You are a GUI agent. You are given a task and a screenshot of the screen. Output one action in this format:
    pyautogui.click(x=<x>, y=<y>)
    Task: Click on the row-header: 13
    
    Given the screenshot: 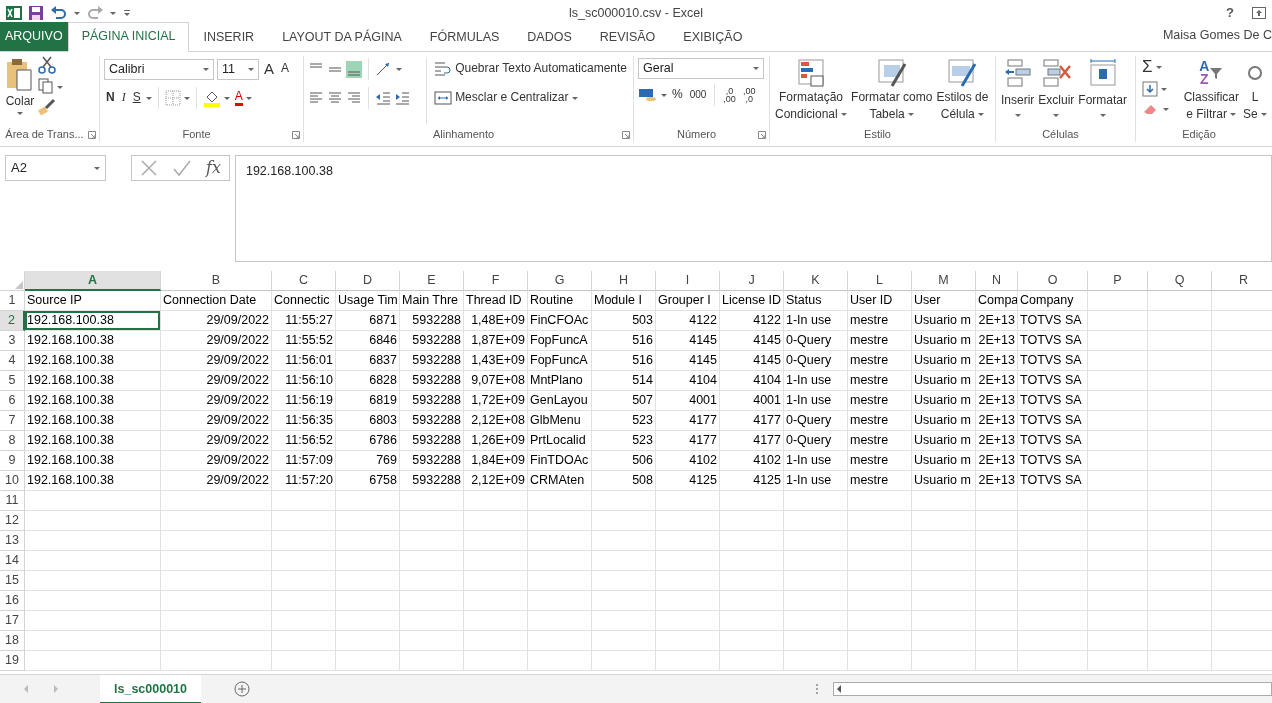 What is the action you would take?
    pyautogui.click(x=12, y=541)
    